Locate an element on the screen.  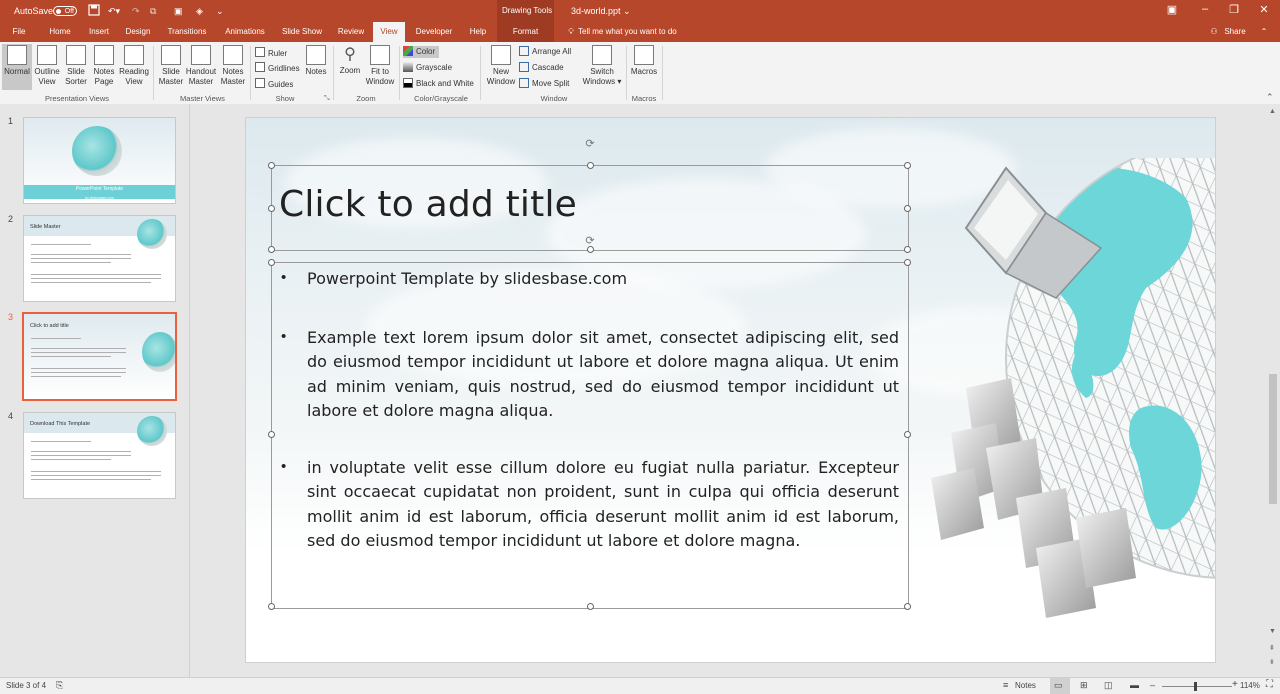
zoom-slider is located at coordinates (1197, 686).